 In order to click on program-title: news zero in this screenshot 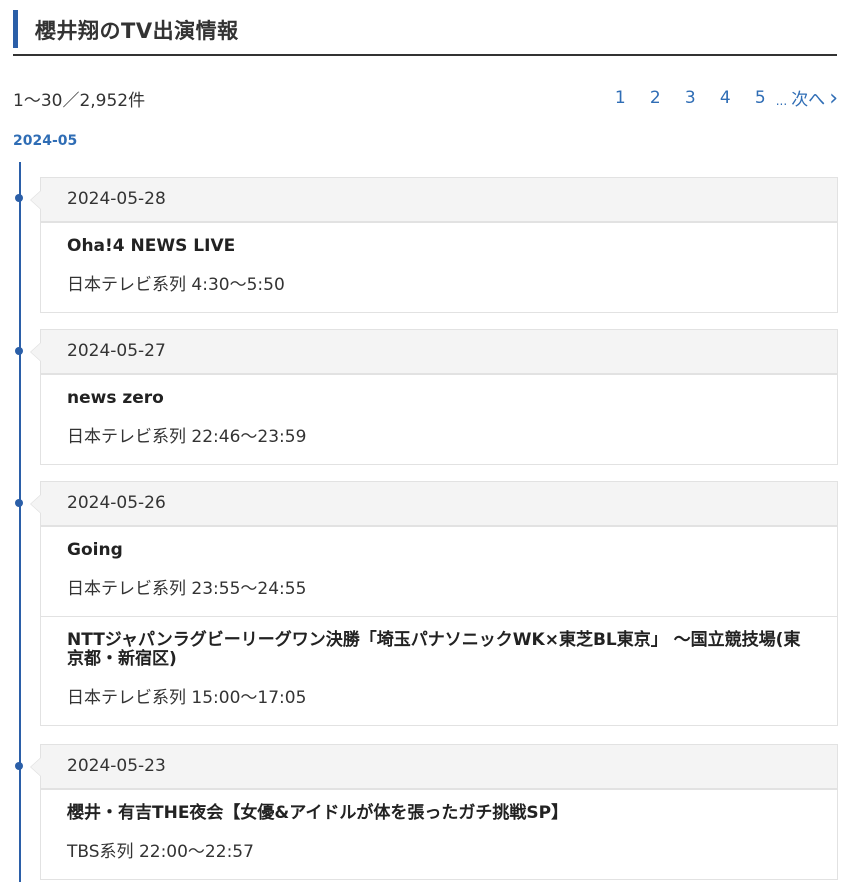, I will do `click(439, 398)`.